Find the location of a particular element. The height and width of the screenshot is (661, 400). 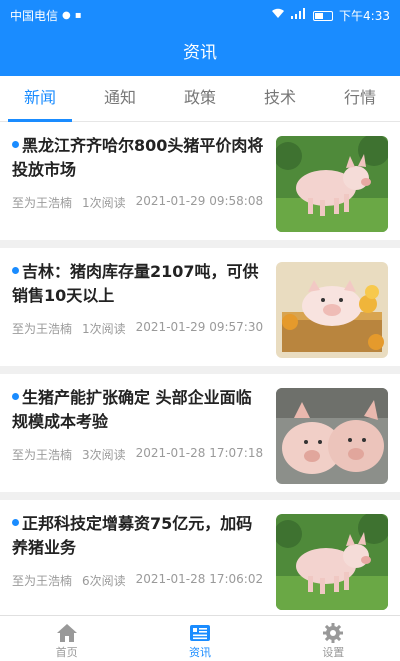

nav-label: 资讯 is located at coordinates (199, 652).